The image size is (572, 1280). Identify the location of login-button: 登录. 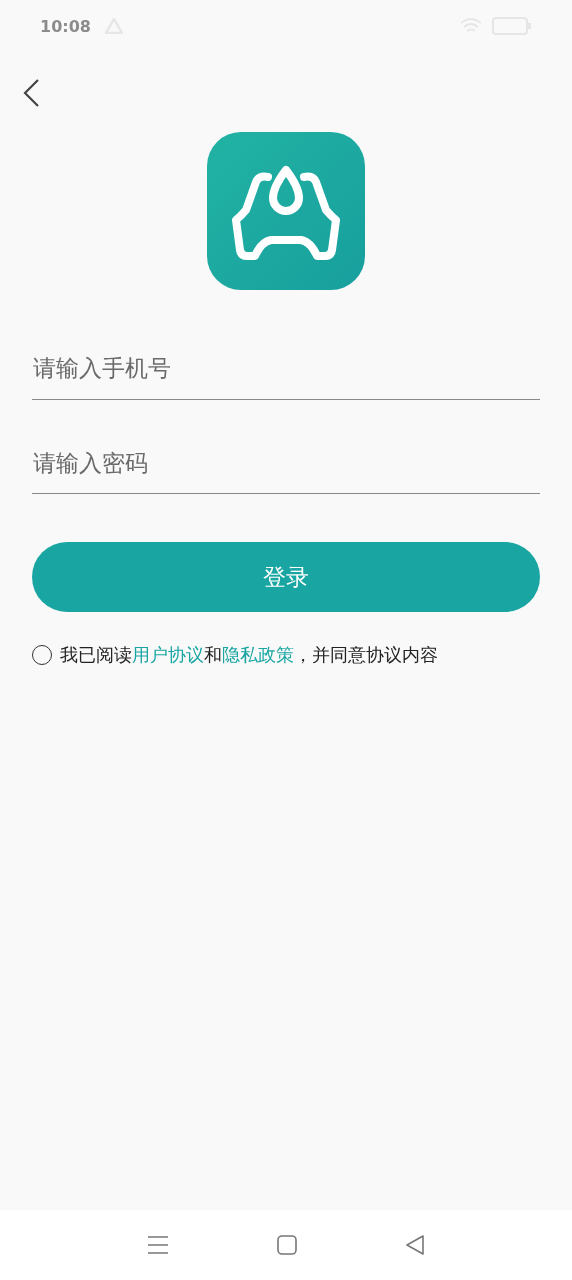
(286, 577).